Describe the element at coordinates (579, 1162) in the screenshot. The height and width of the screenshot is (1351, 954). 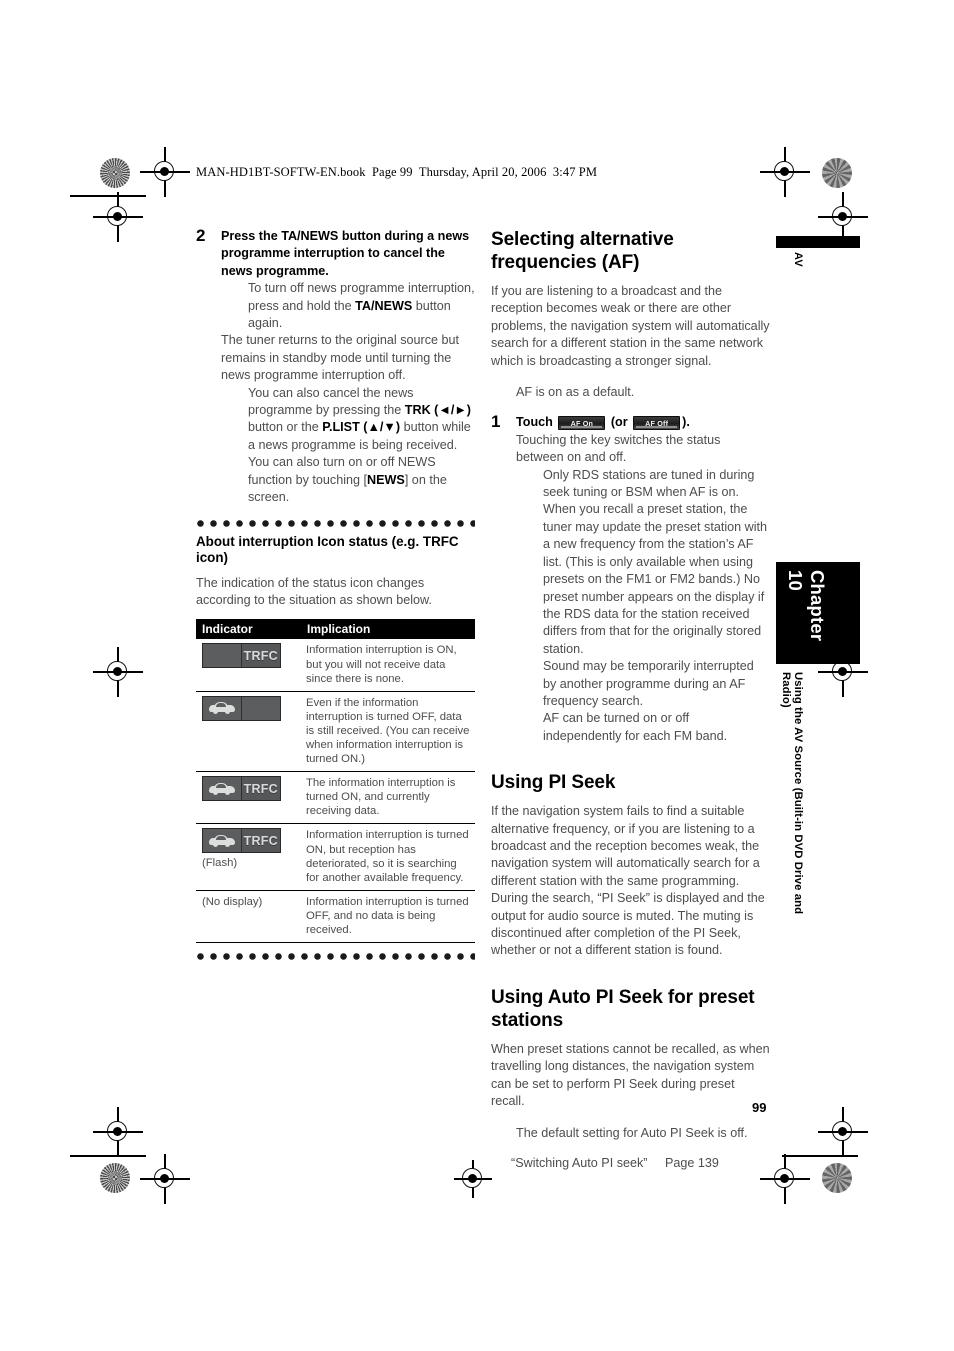
I see `cross-reference-title: “Switching Auto PI seek”` at that location.